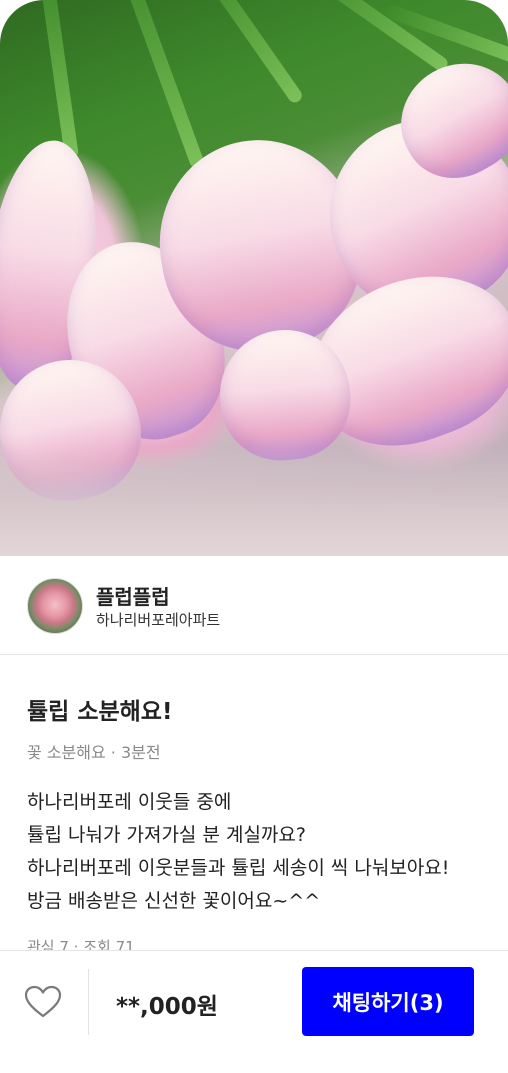 The width and height of the screenshot is (508, 1073). I want to click on heart-icon, so click(43, 1002).